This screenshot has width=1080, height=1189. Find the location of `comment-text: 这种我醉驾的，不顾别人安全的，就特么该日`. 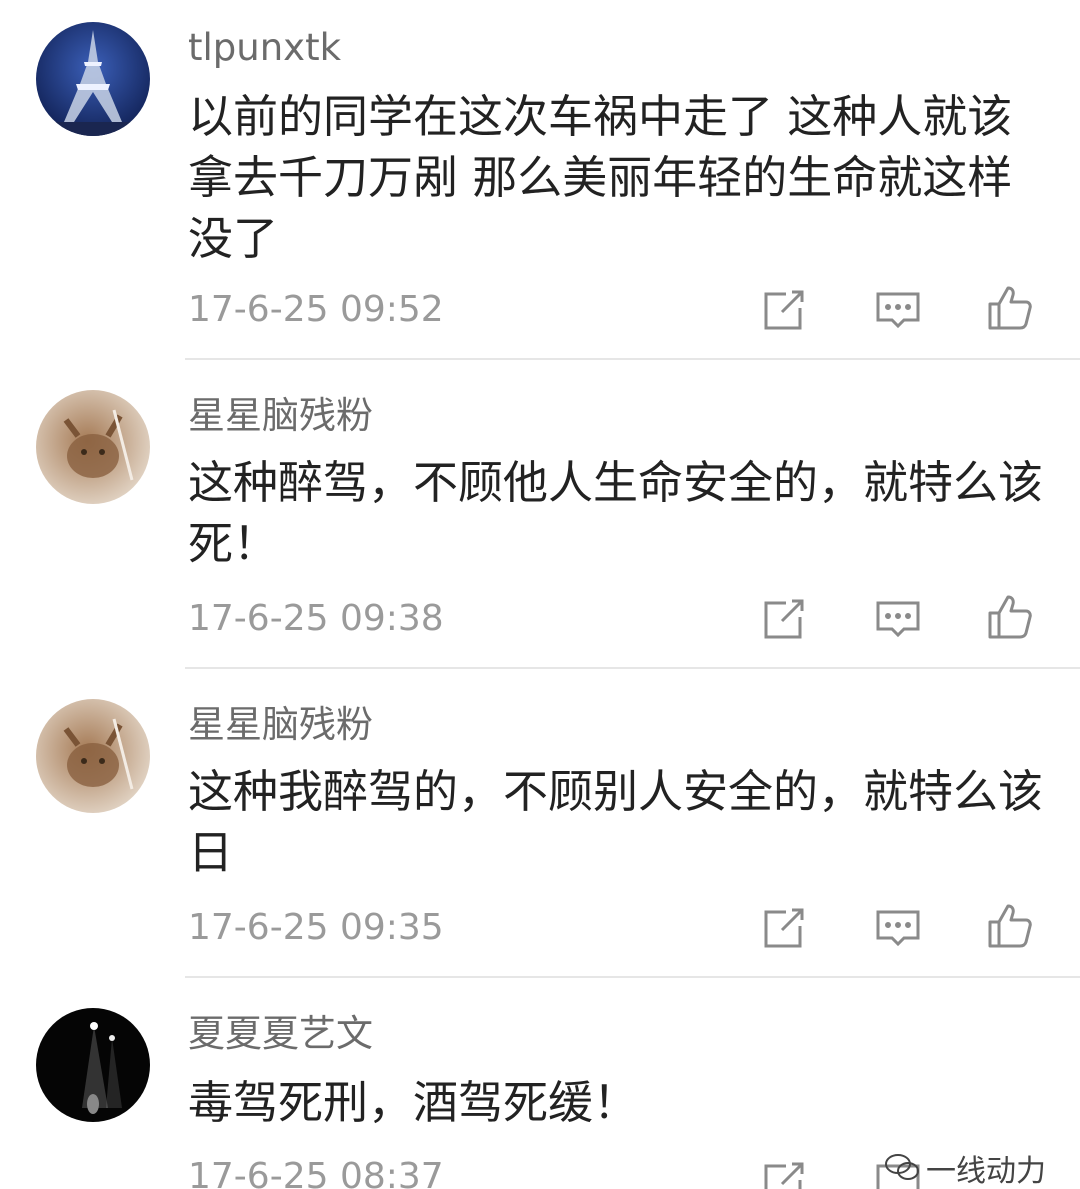

comment-text: 这种我醉驾的，不顾别人安全的，就特么该日 is located at coordinates (616, 822).